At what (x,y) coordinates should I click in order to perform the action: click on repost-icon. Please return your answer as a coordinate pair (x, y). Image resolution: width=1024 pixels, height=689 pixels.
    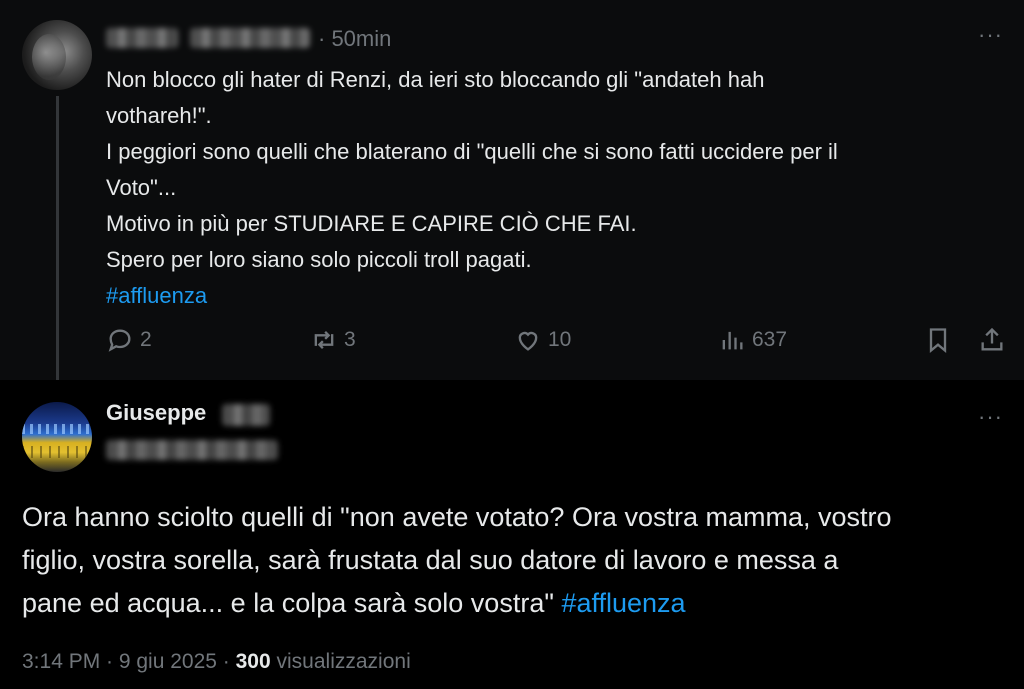
    Looking at the image, I should click on (324, 340).